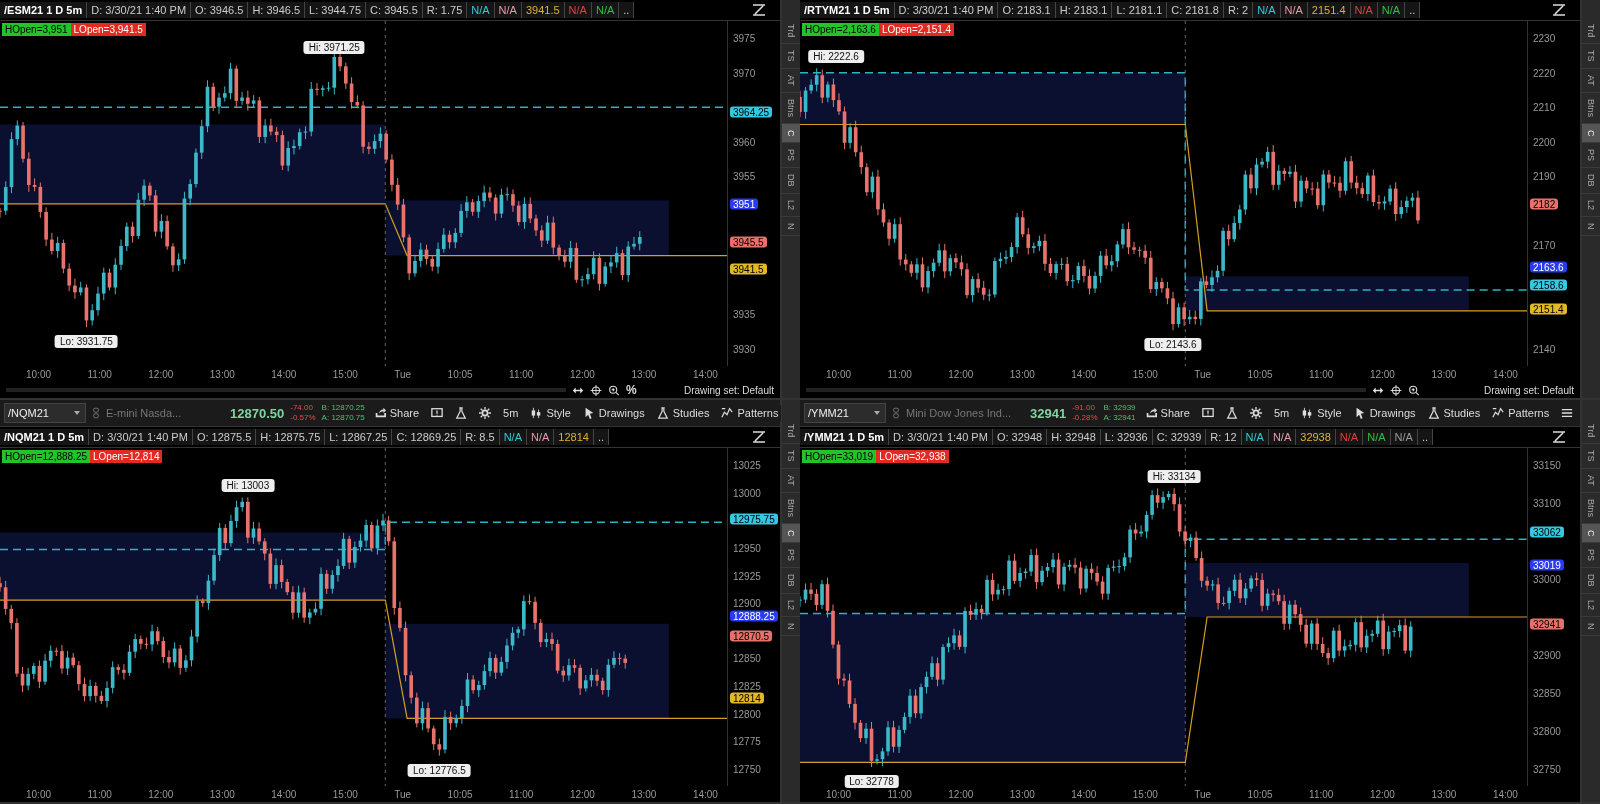 This screenshot has width=1600, height=804. Describe the element at coordinates (248, 486) in the screenshot. I see `high-label: Hi: 13003` at that location.